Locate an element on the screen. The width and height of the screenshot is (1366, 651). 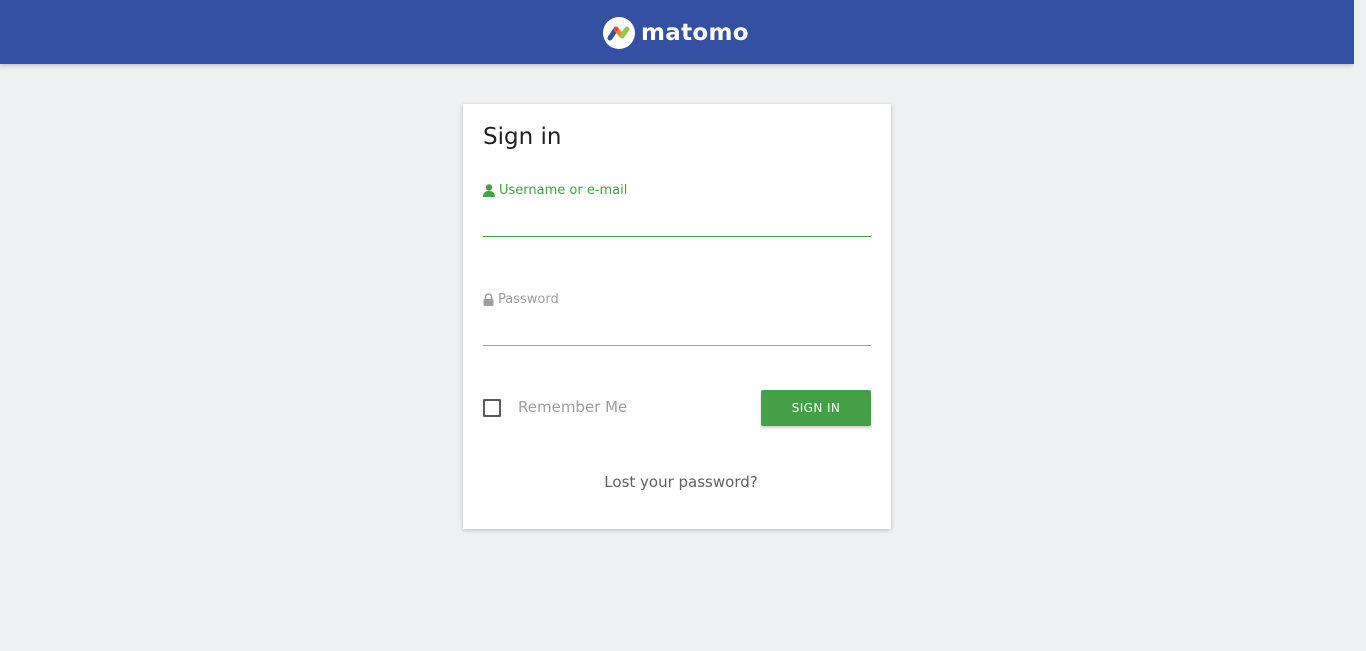
brand-name: matomo is located at coordinates (695, 33).